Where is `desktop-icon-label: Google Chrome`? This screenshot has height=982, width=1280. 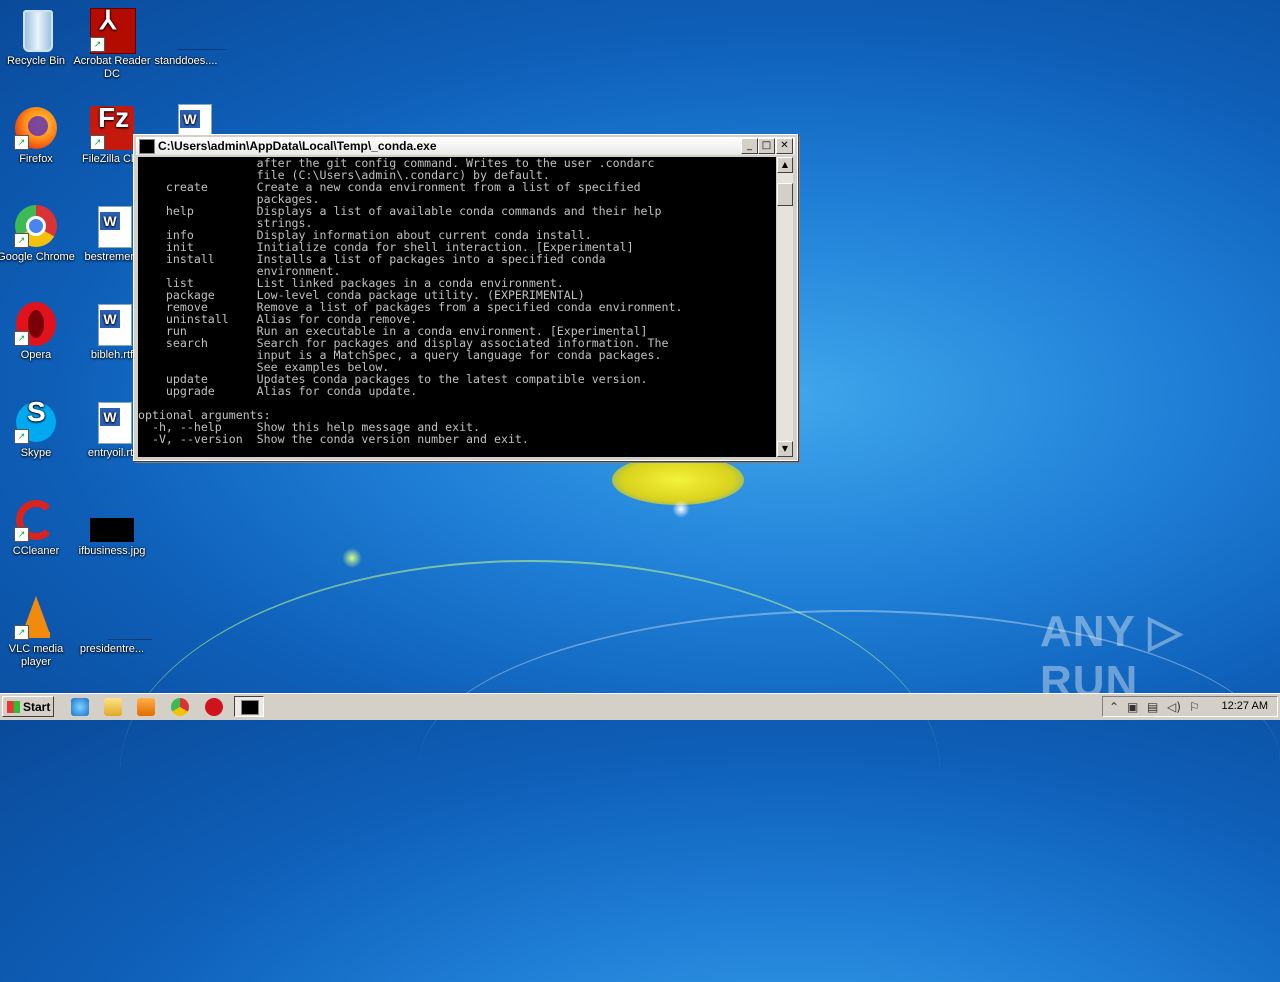
desktop-icon-label: Google Chrome is located at coordinates (37, 257).